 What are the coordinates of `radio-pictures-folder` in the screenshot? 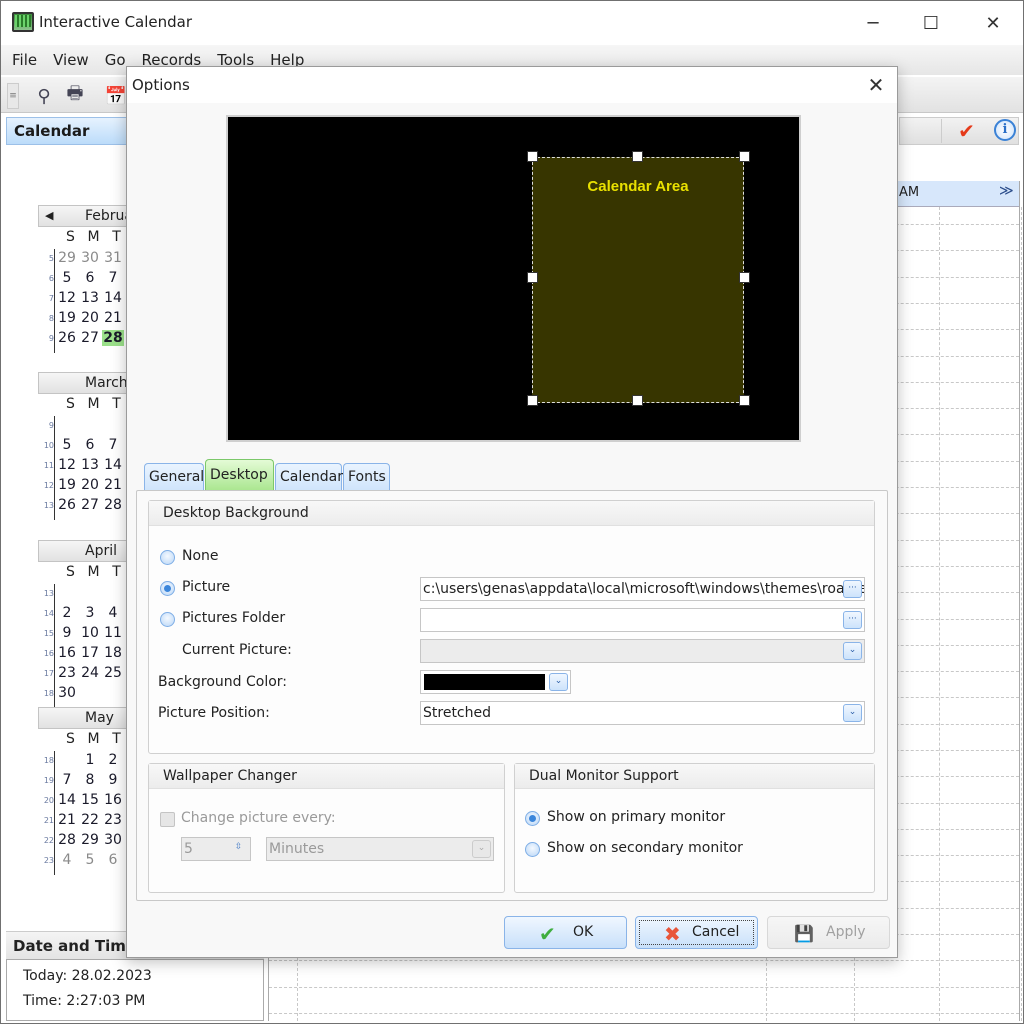 It's located at (167, 619).